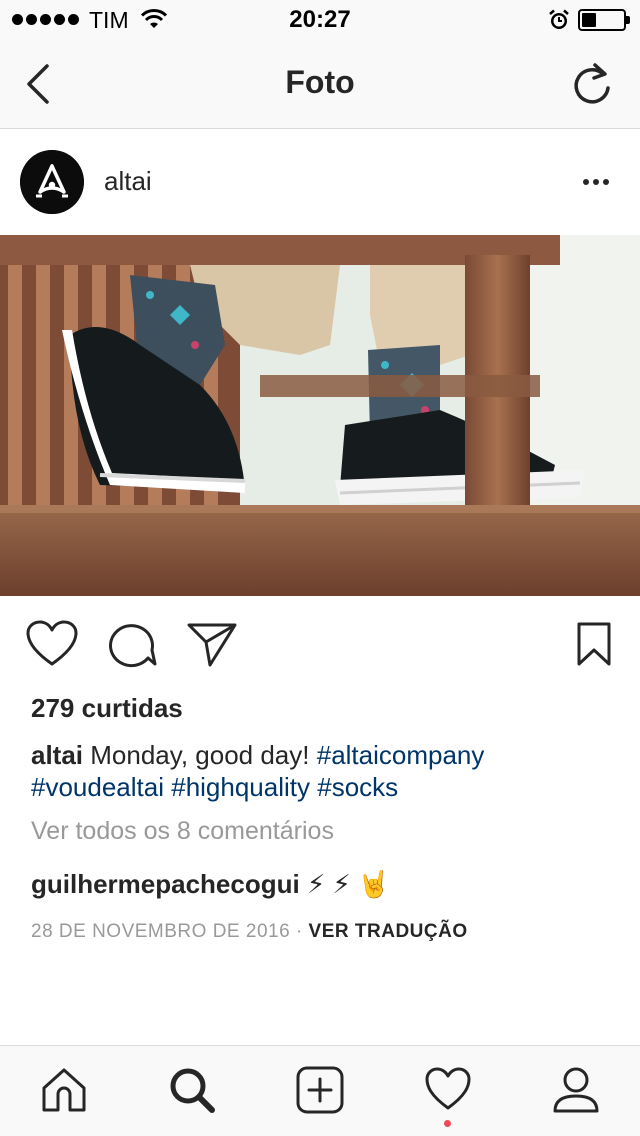 The width and height of the screenshot is (640, 1136). I want to click on post-meta: 28 DE NOVEMBRO DE 2016 · VER TRADUÇÃO, so click(249, 932).